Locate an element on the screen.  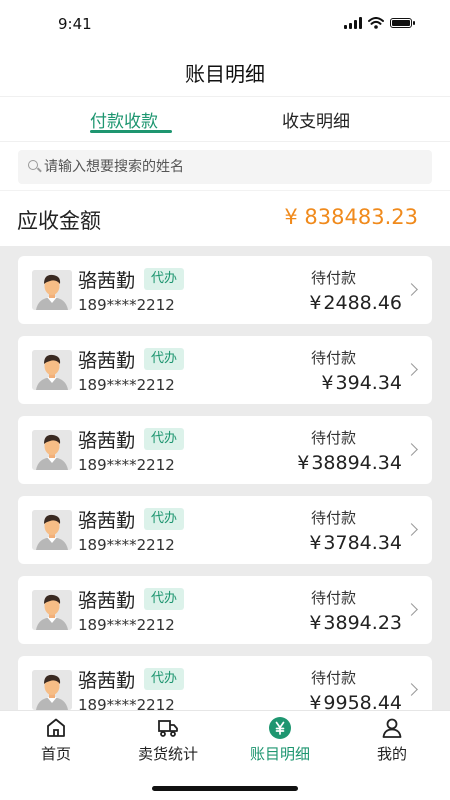
status-icons is located at coordinates (379, 23).